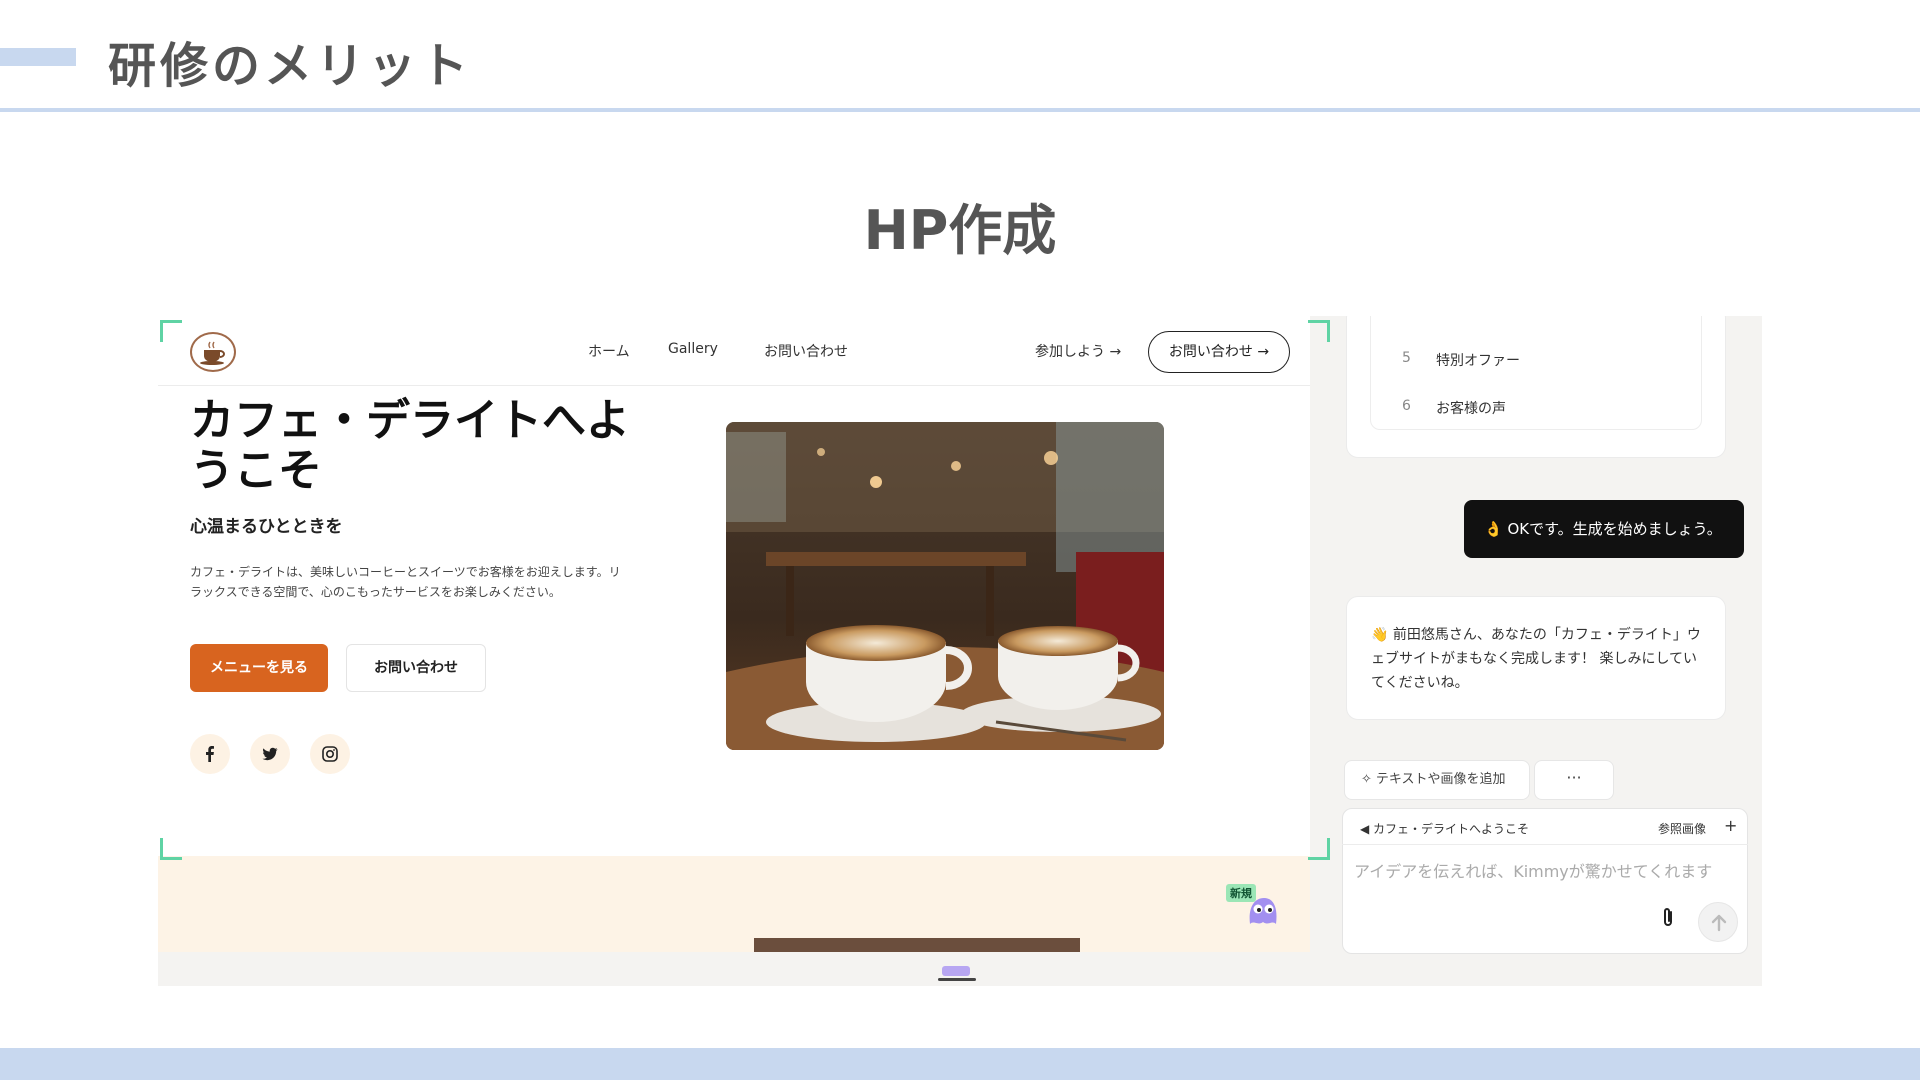  Describe the element at coordinates (693, 349) in the screenshot. I see `nav-gallery: Gallery` at that location.